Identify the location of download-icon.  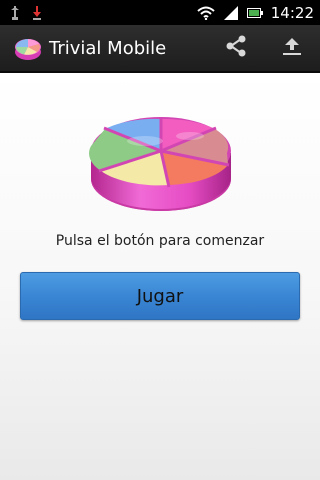
(37, 12).